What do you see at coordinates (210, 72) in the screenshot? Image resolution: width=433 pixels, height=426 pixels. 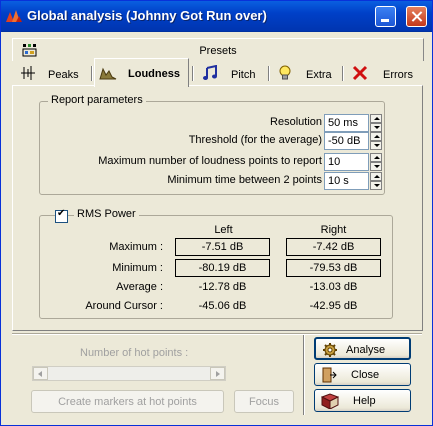 I see `music-notes-icon` at bounding box center [210, 72].